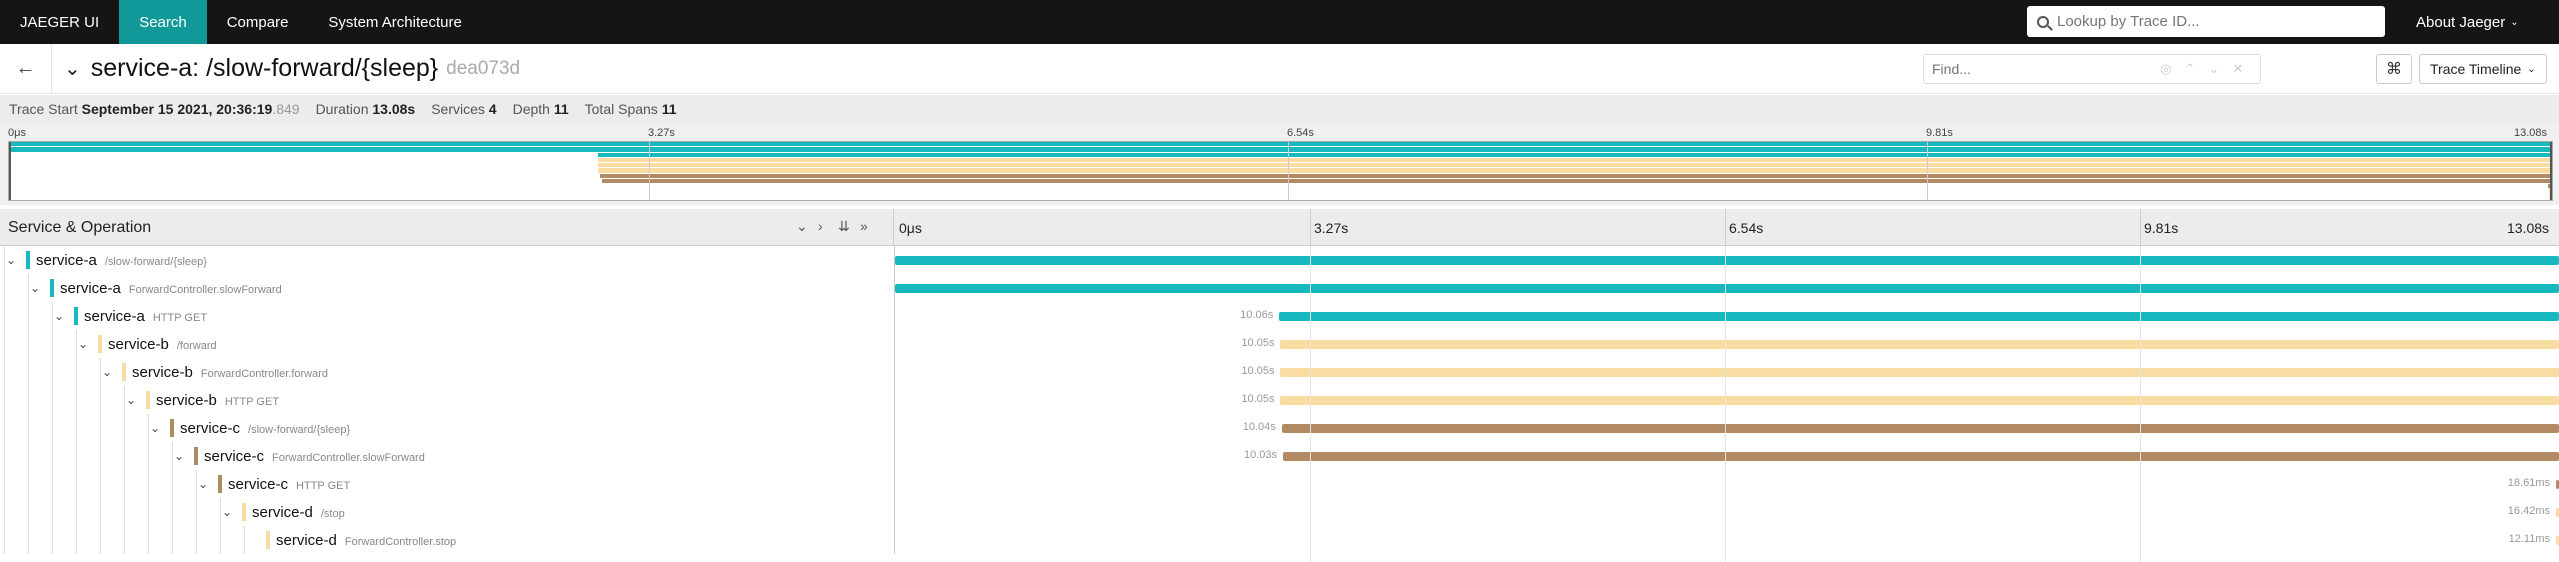  What do you see at coordinates (447, 484) in the screenshot?
I see `span-name-cell: ⌄ service-c HTTP GET` at bounding box center [447, 484].